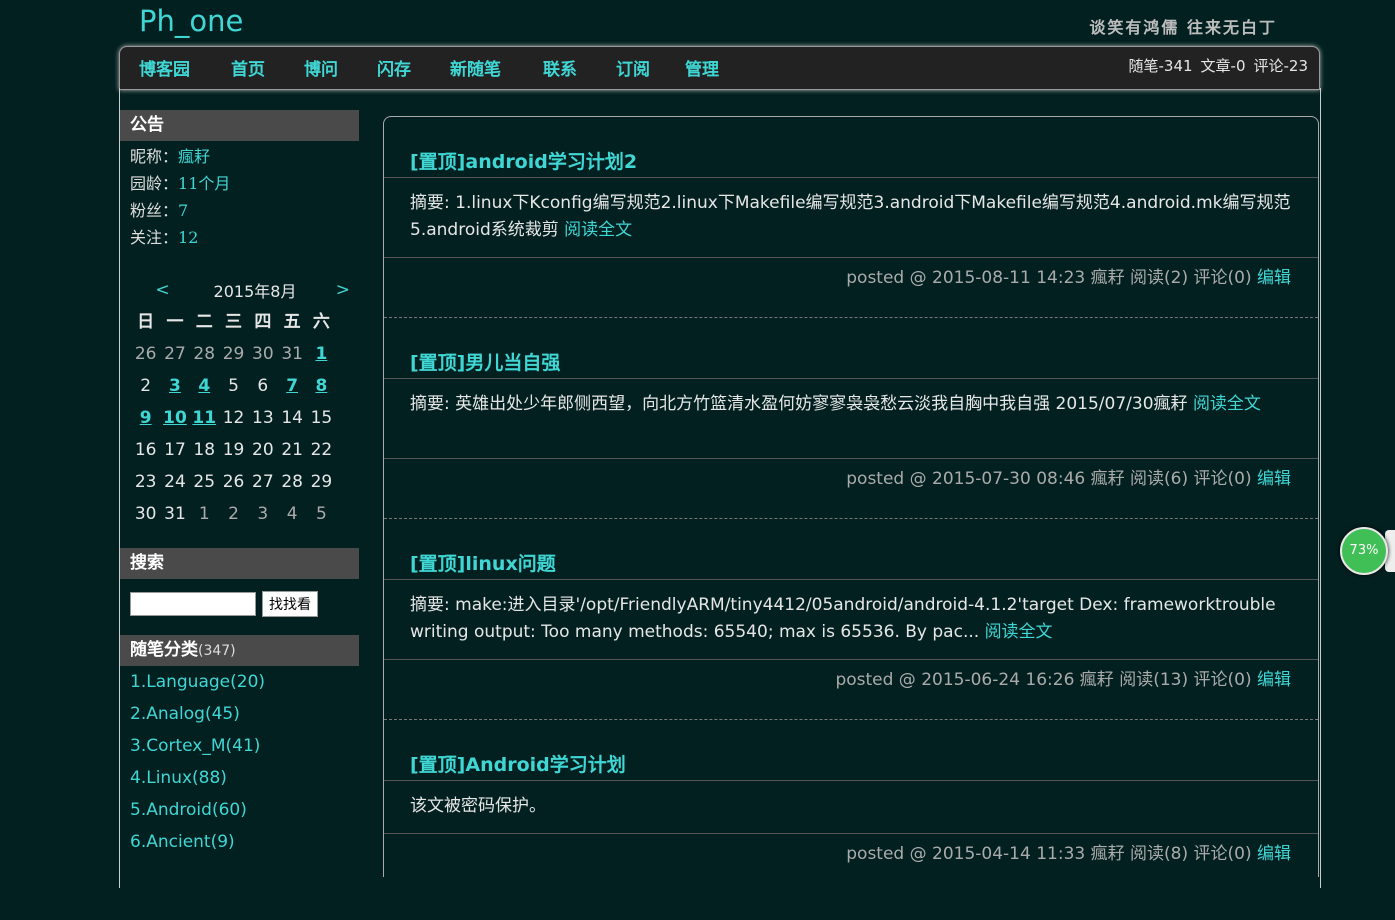  What do you see at coordinates (145, 482) in the screenshot?
I see `calendar-day: 23` at bounding box center [145, 482].